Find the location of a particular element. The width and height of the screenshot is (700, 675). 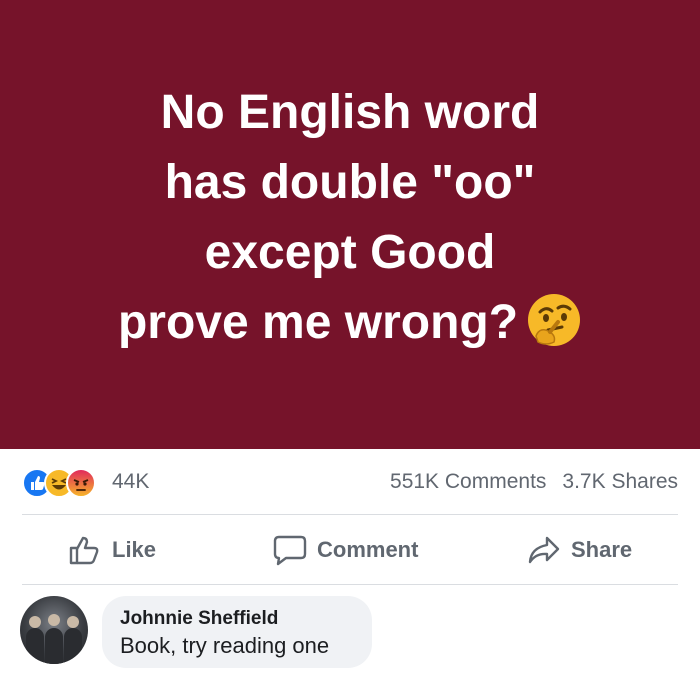

reaction-icons is located at coordinates (67, 483).